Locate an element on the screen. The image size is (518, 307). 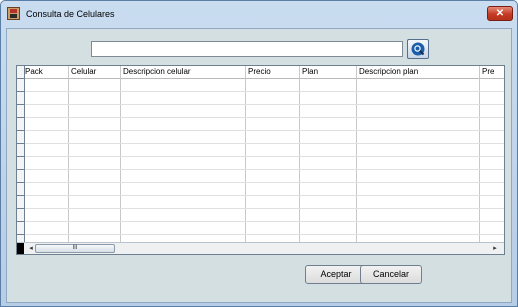
accept-button: Aceptar is located at coordinates (336, 274).